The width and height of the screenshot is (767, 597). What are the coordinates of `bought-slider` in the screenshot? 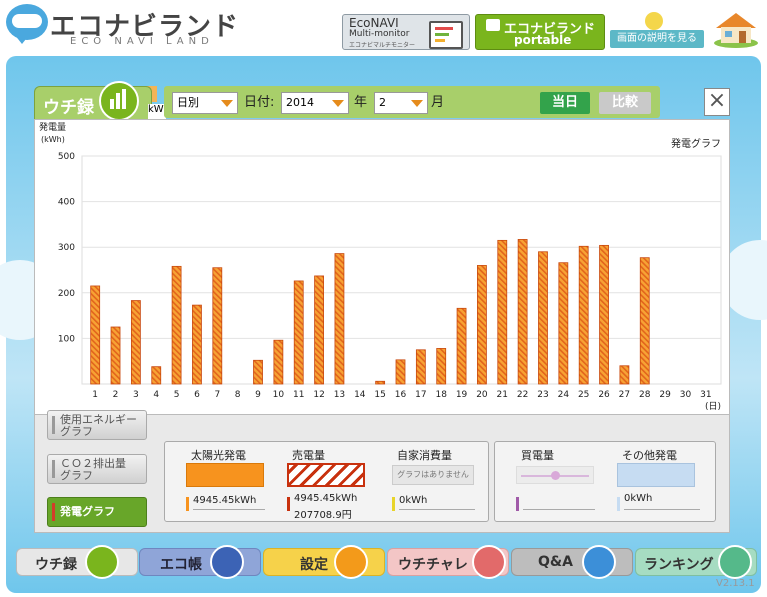 It's located at (555, 475).